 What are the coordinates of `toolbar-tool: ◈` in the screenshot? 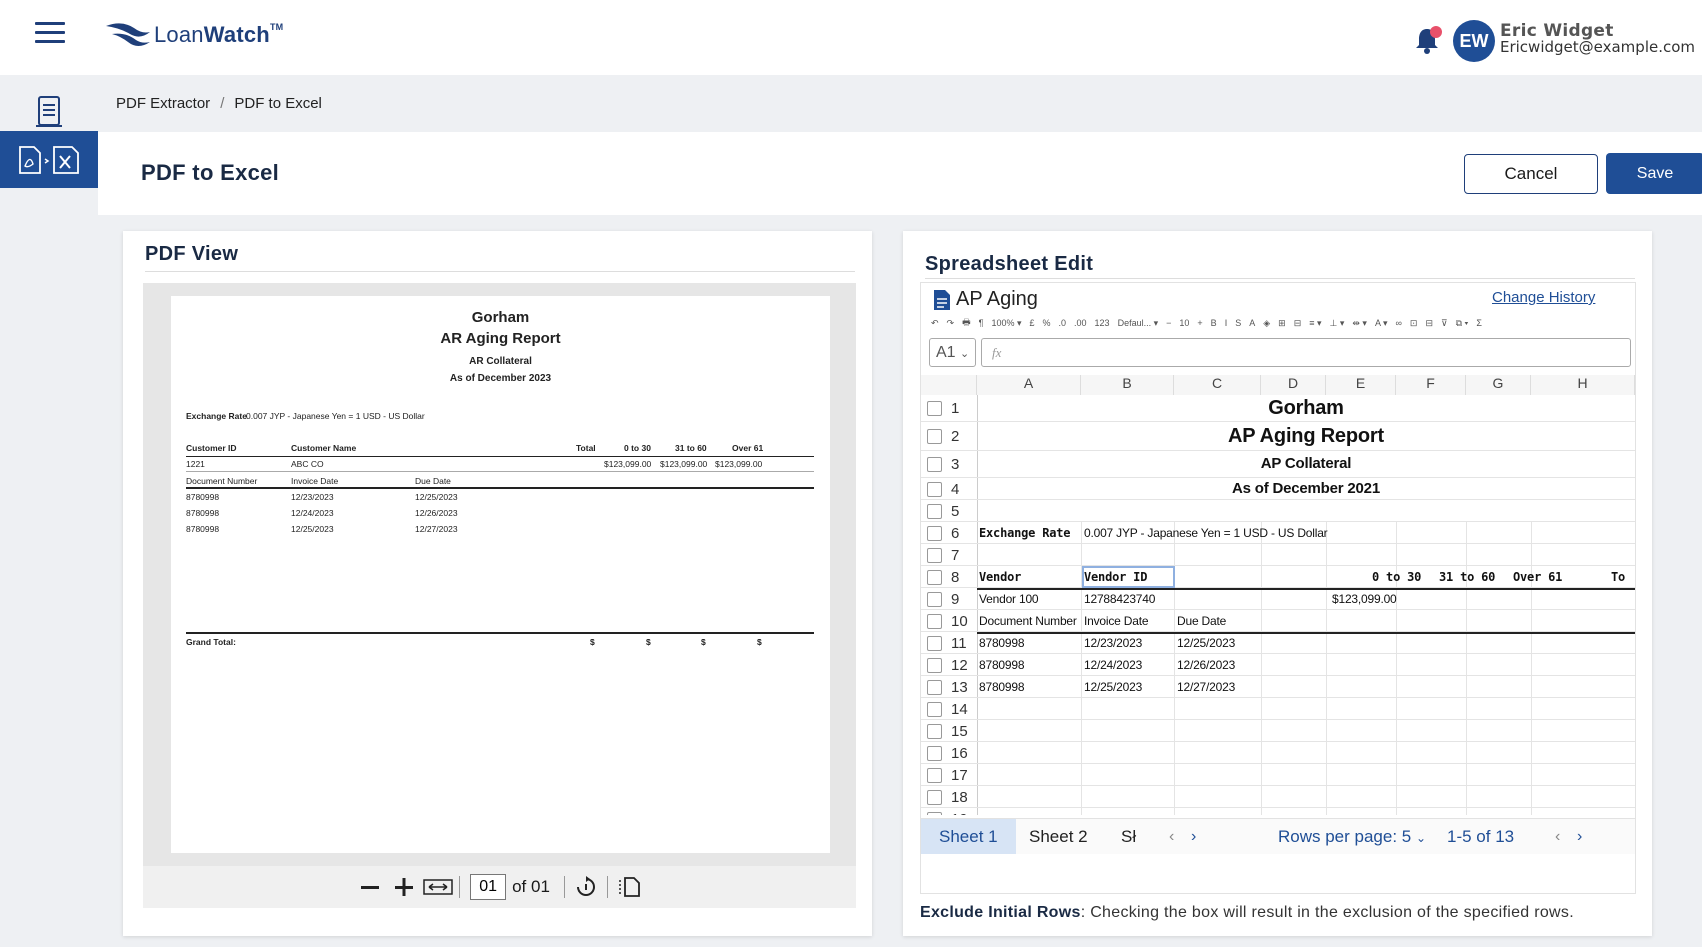 It's located at (1266, 323).